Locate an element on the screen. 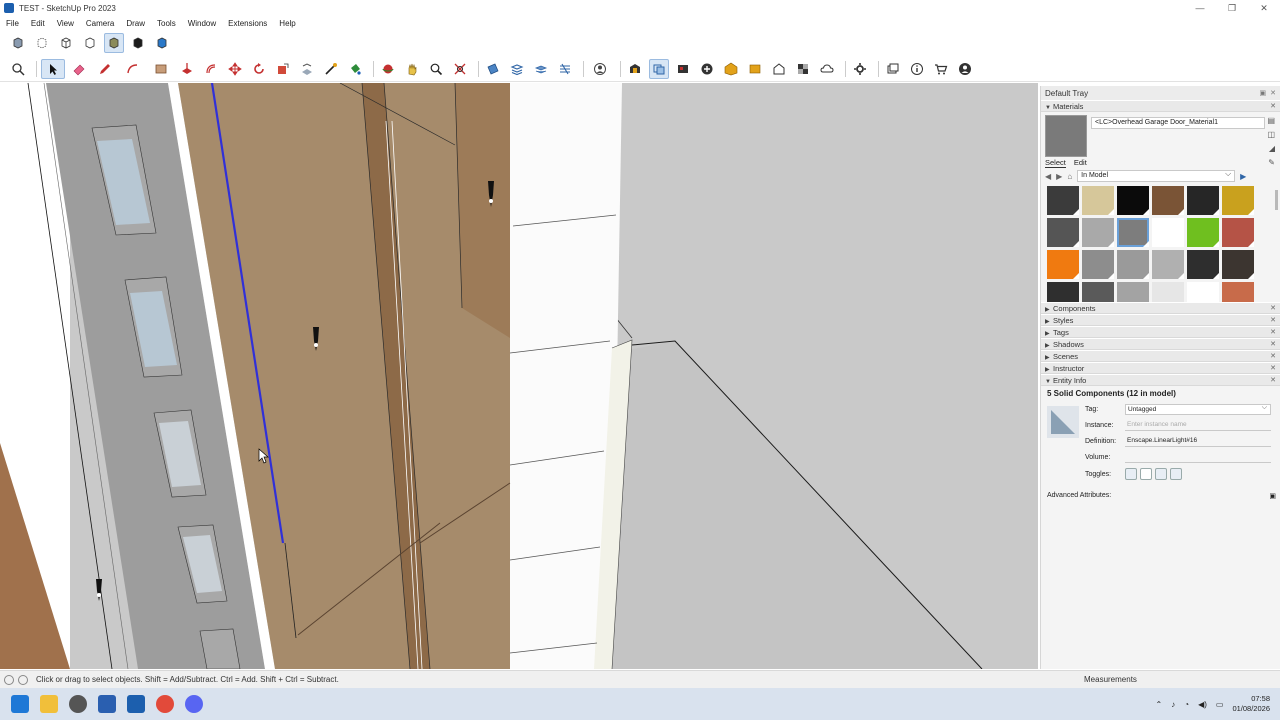 This screenshot has height=720, width=1280. close-tray-icon: ✕ is located at coordinates (1273, 93).